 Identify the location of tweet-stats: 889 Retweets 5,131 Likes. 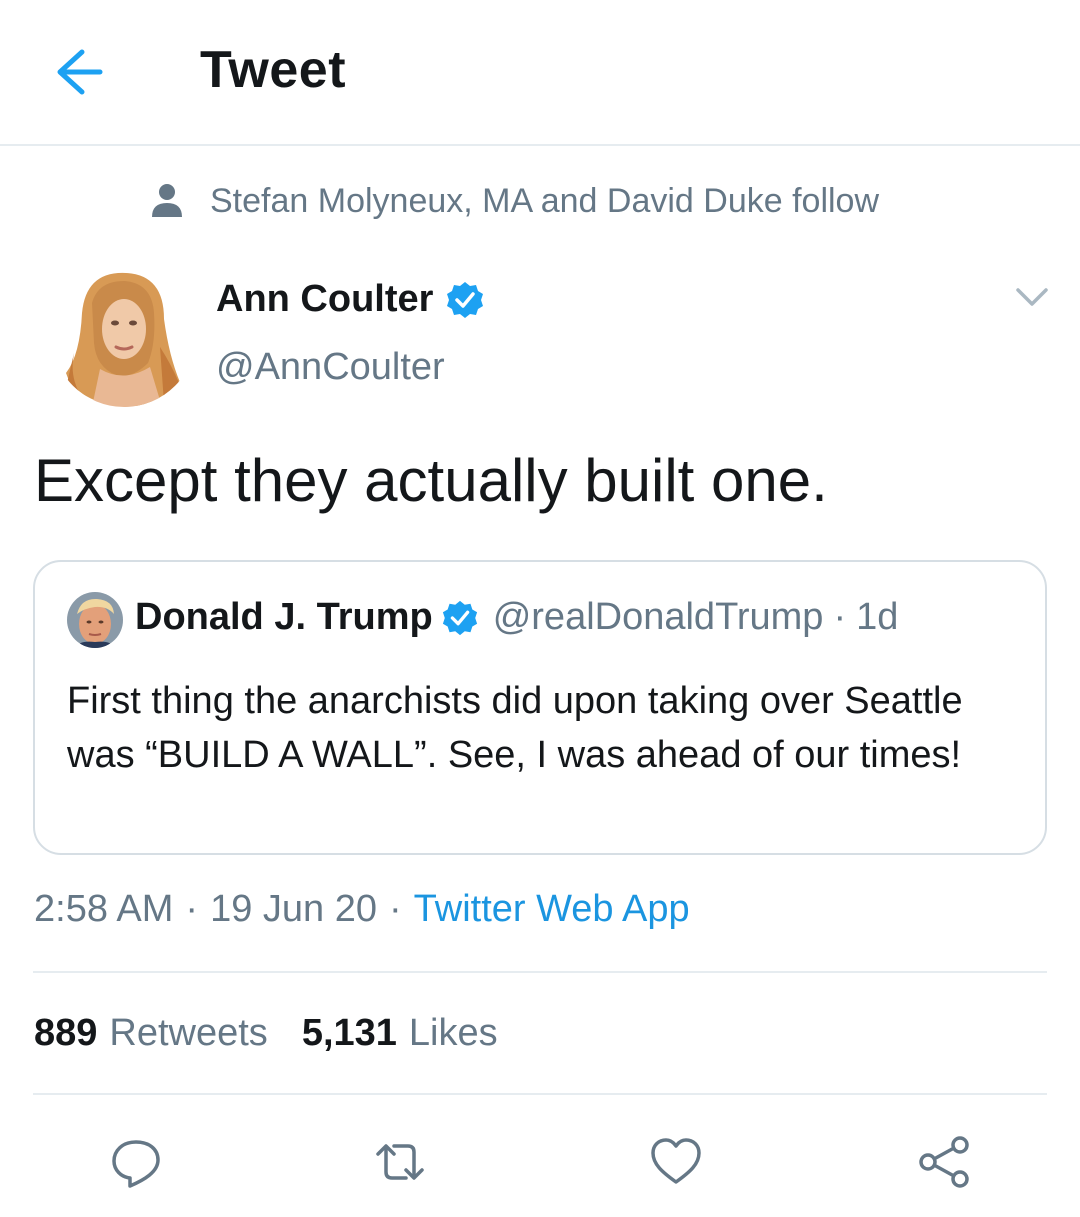
(283, 1033).